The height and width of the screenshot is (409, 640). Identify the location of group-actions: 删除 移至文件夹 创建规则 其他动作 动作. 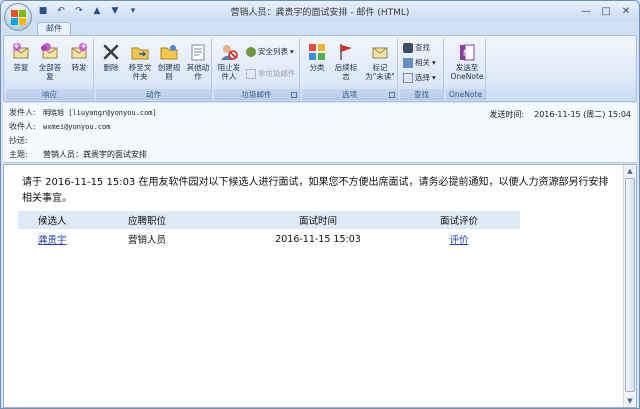
(154, 69).